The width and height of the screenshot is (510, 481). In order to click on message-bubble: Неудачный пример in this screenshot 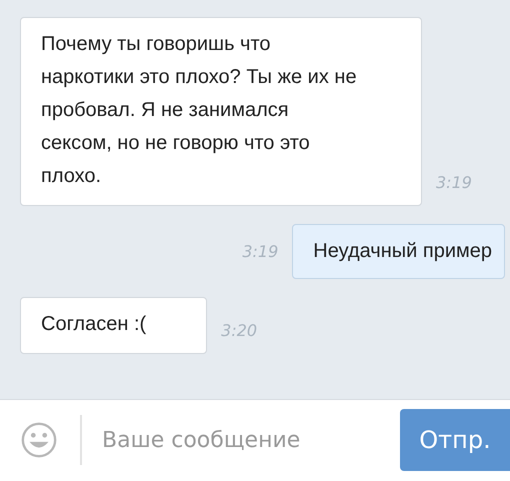, I will do `click(398, 251)`.